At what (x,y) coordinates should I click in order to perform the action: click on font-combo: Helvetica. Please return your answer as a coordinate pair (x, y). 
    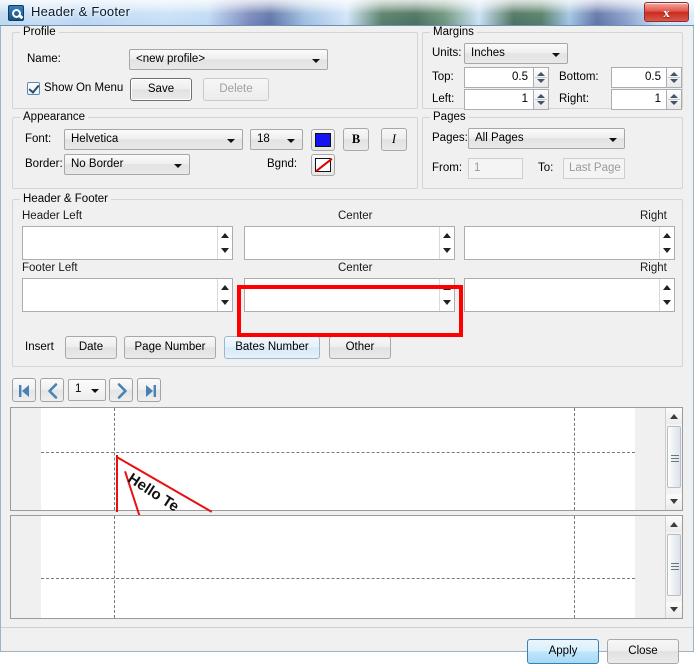
    Looking at the image, I should click on (153, 139).